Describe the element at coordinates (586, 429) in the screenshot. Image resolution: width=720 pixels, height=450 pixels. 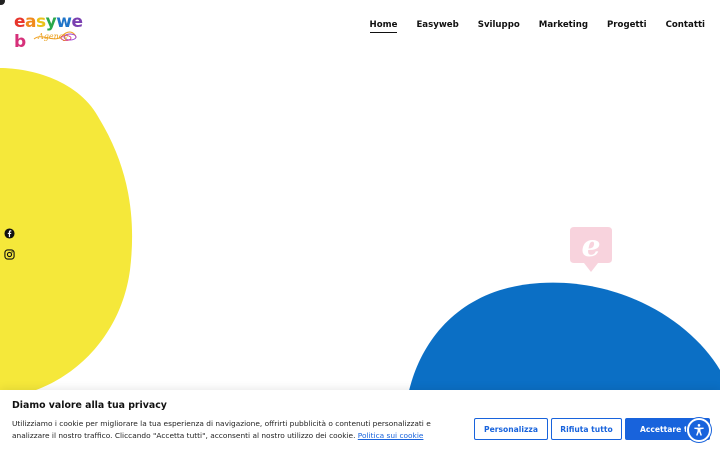
I see `reject-all-button: Rifiuta tutto` at that location.